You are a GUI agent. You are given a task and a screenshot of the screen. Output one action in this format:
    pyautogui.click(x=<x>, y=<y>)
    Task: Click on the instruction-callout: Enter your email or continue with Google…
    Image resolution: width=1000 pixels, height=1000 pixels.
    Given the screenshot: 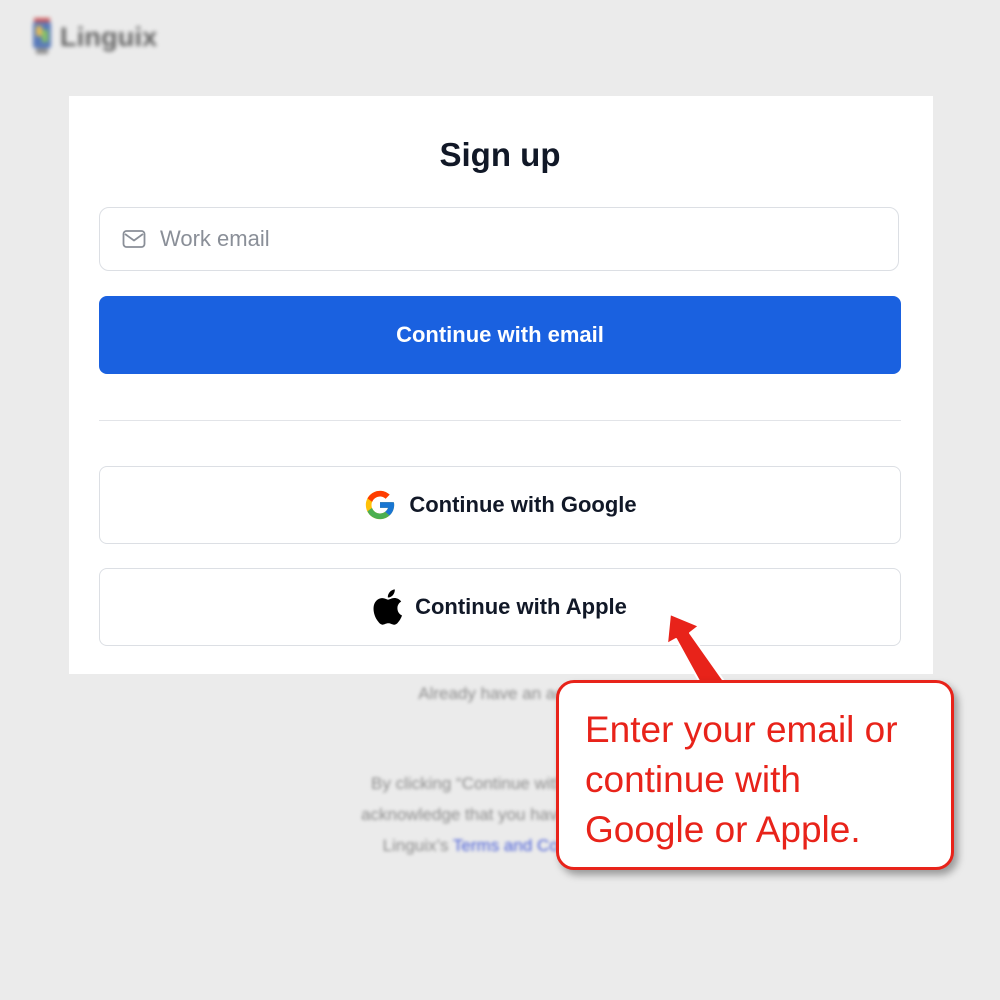 What is the action you would take?
    pyautogui.click(x=755, y=775)
    